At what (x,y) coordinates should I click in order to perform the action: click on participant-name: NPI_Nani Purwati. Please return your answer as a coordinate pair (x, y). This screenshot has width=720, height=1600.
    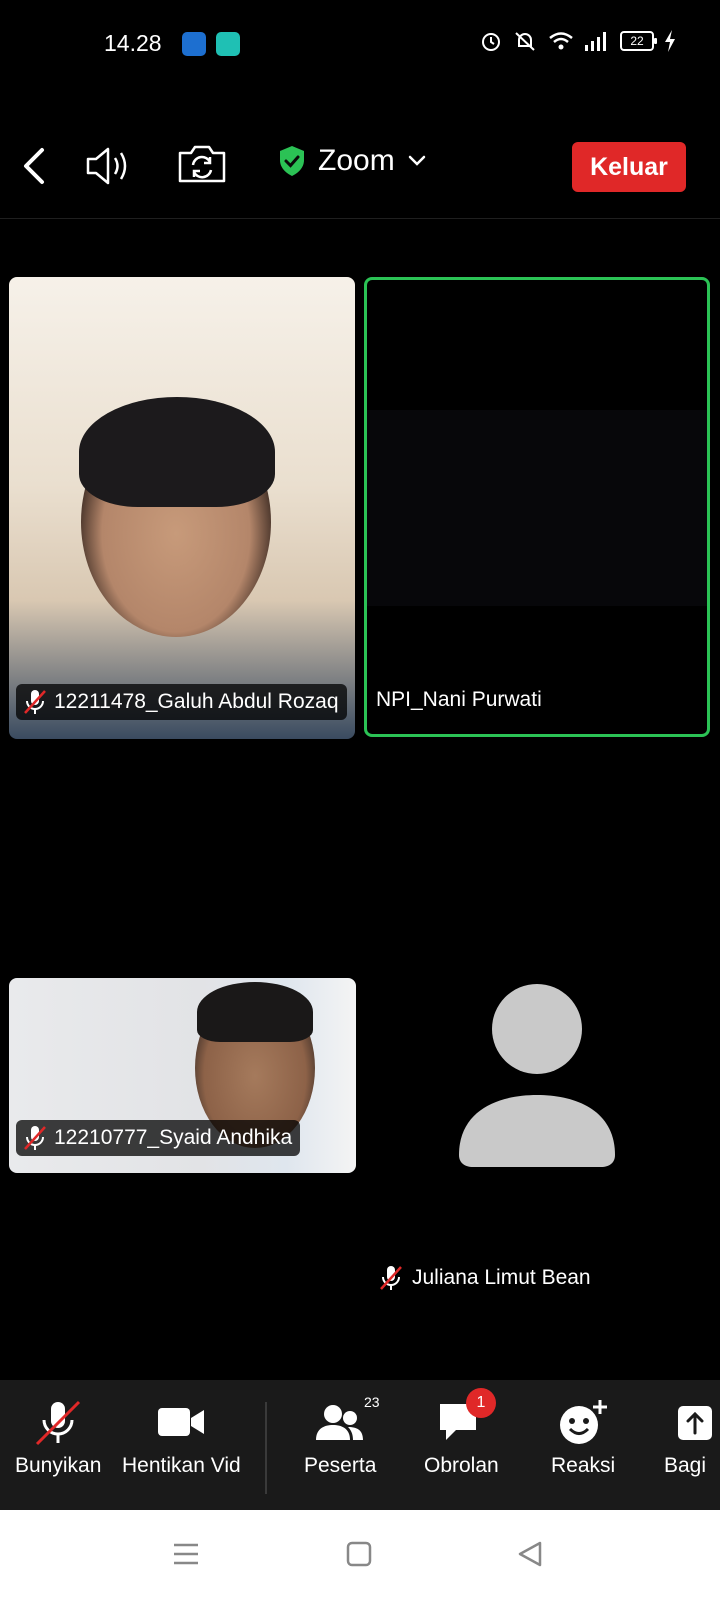
    Looking at the image, I should click on (459, 699).